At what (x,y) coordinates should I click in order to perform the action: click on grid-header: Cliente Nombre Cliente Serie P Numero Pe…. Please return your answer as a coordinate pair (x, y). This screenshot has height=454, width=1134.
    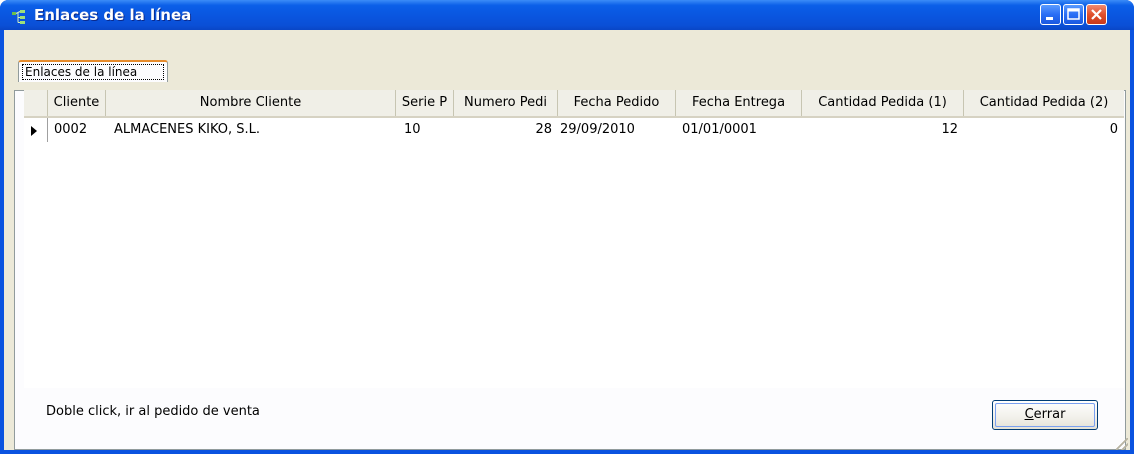
    Looking at the image, I should click on (574, 104).